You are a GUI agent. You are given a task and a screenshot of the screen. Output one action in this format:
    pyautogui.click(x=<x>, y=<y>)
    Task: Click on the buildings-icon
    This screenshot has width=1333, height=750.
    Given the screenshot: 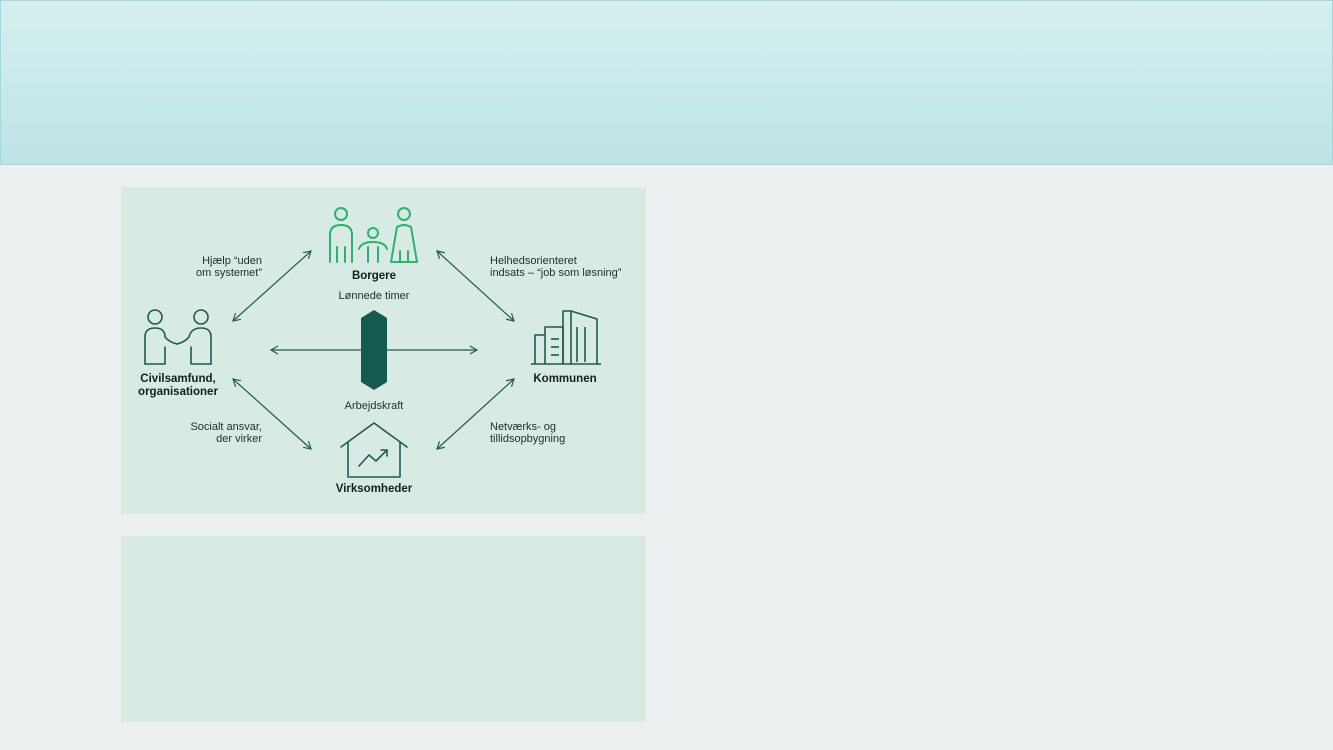 What is the action you would take?
    pyautogui.click(x=566, y=337)
    